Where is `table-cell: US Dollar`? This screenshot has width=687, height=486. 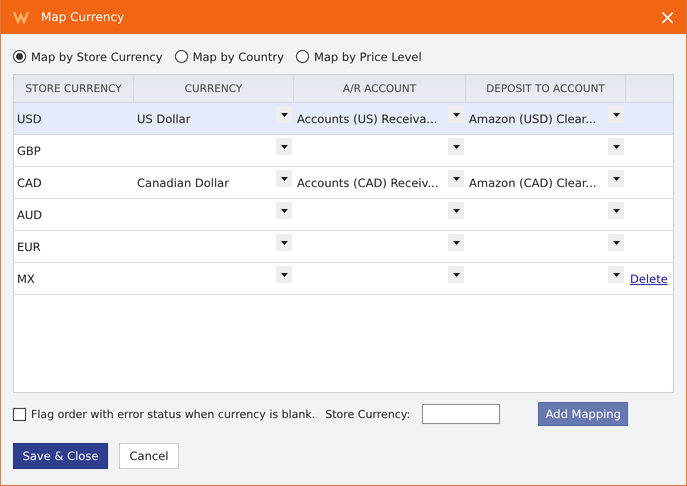 table-cell: US Dollar is located at coordinates (163, 119).